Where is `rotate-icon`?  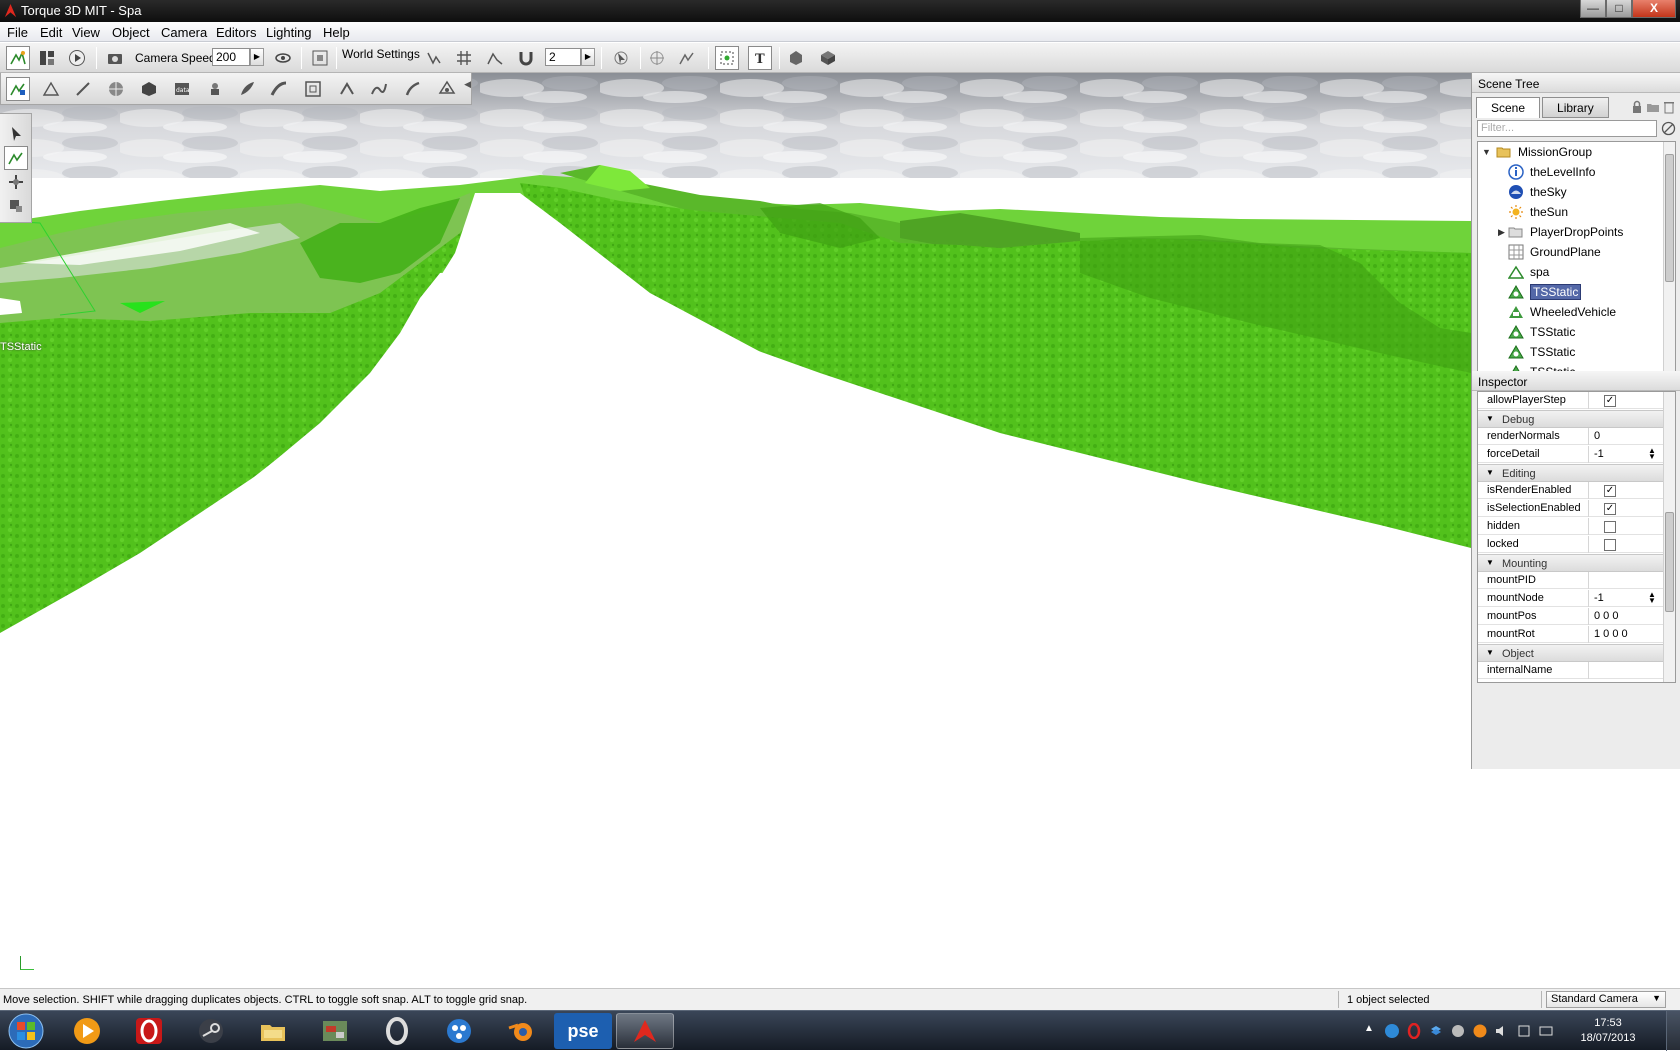 rotate-icon is located at coordinates (16, 182).